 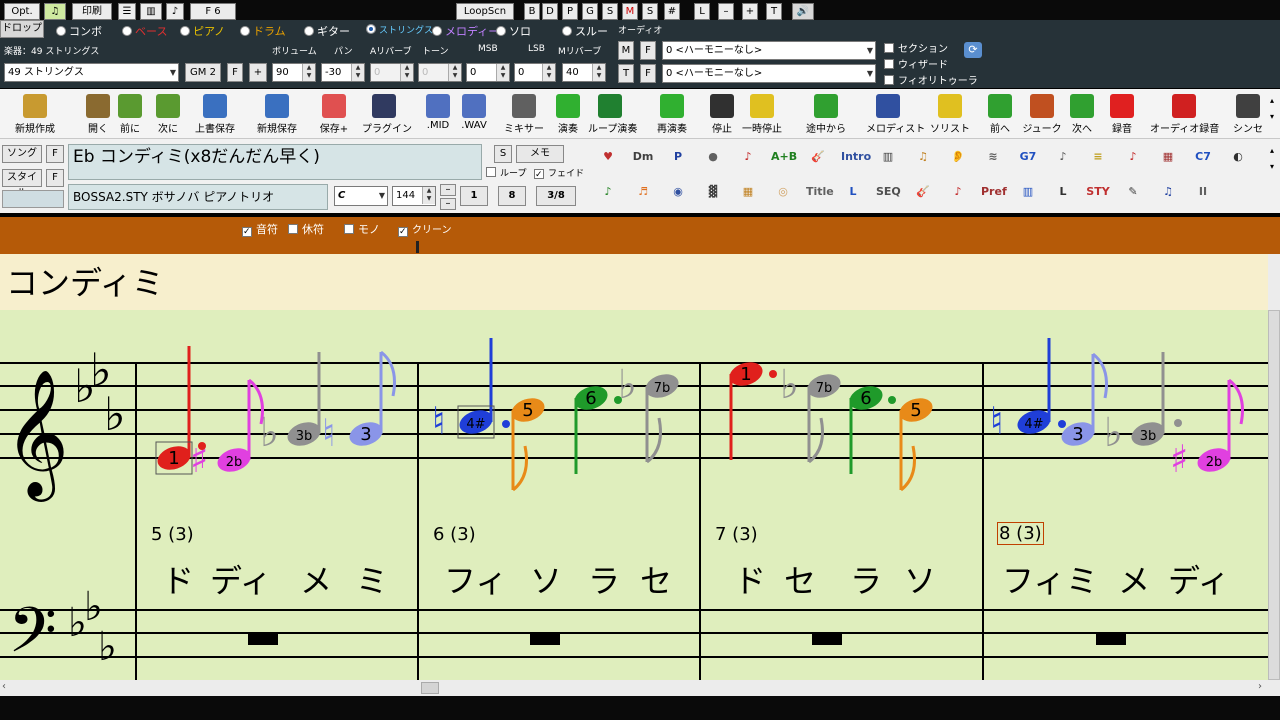 What do you see at coordinates (258, 72) in the screenshot?
I see `instrument-plus-button: +` at bounding box center [258, 72].